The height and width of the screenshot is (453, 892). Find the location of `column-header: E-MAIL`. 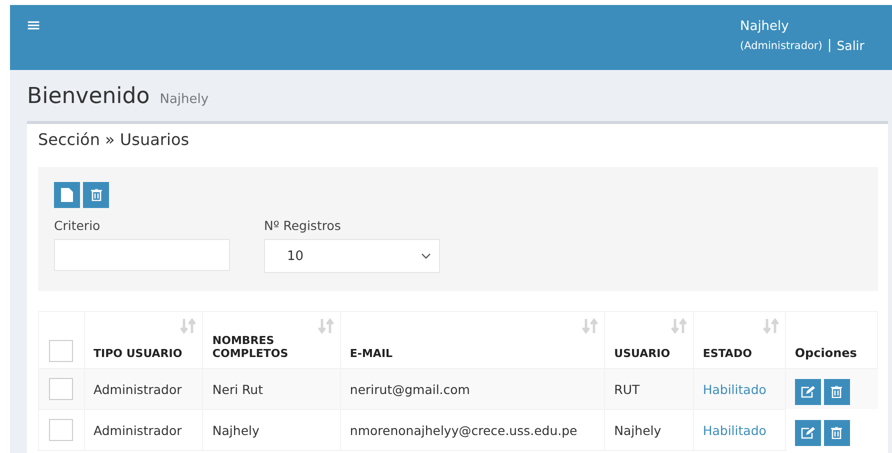

column-header: E-MAIL is located at coordinates (372, 353).